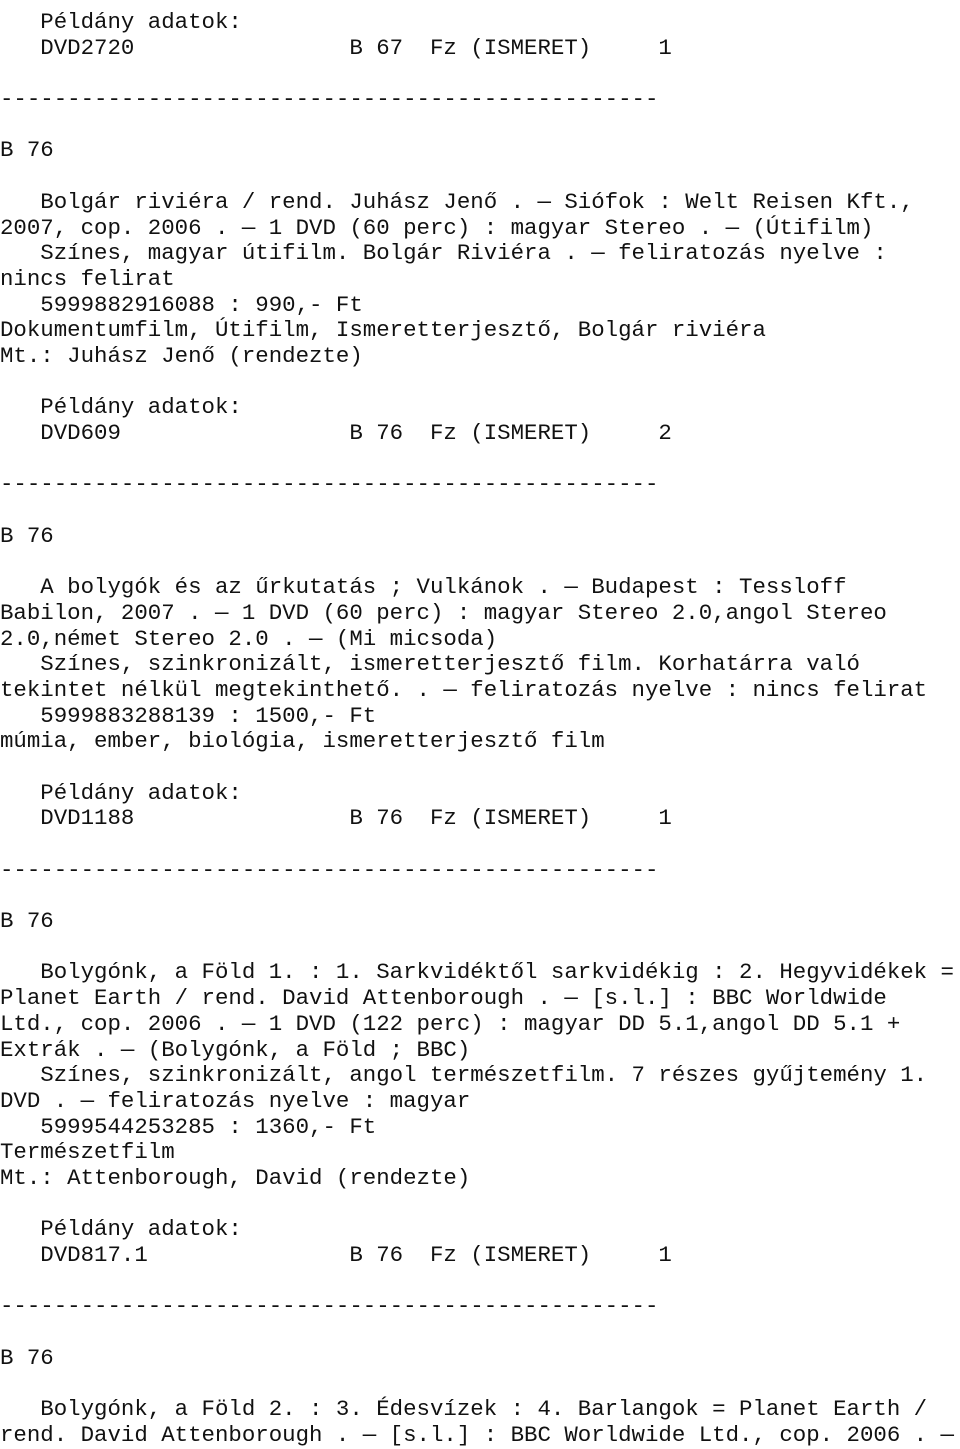  What do you see at coordinates (87, 278) in the screenshot?
I see `description-line: nincs felirat` at bounding box center [87, 278].